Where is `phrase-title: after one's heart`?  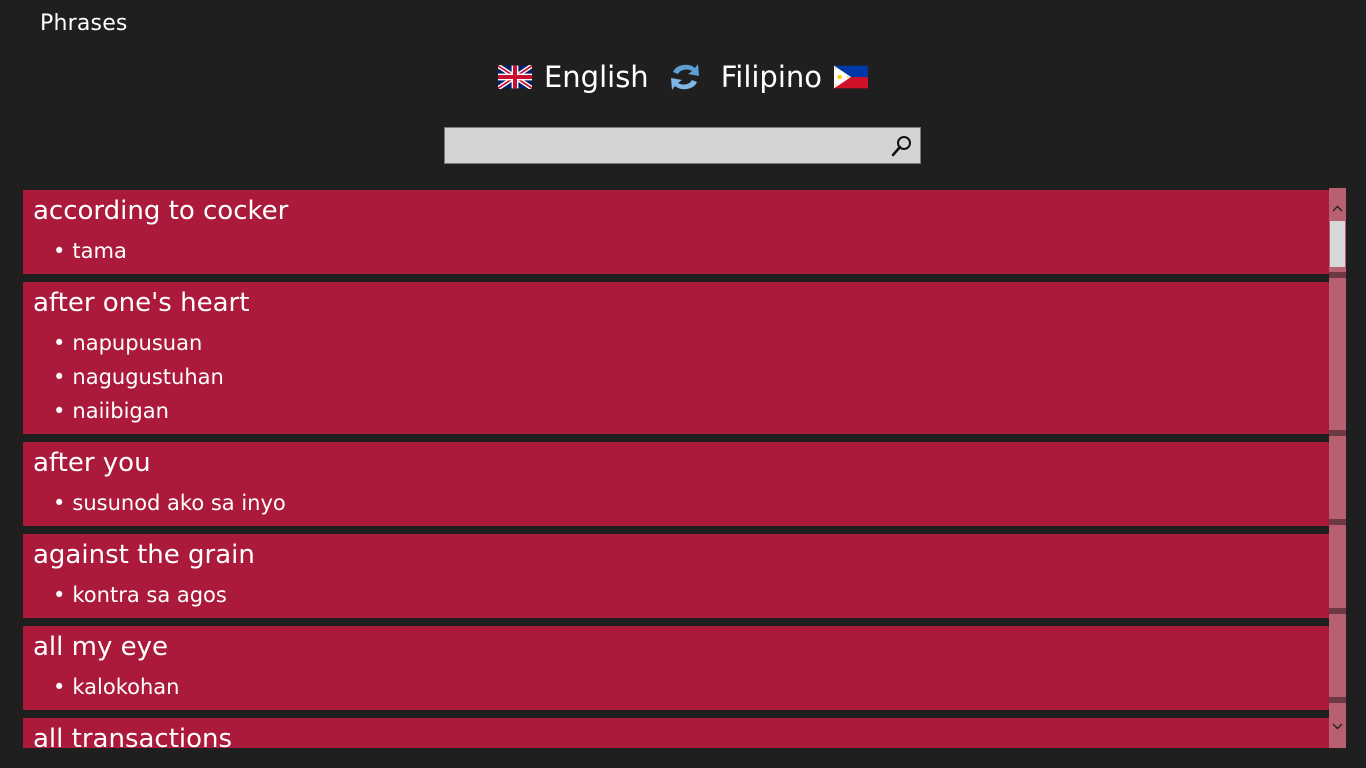
phrase-title: after one's heart is located at coordinates (141, 303).